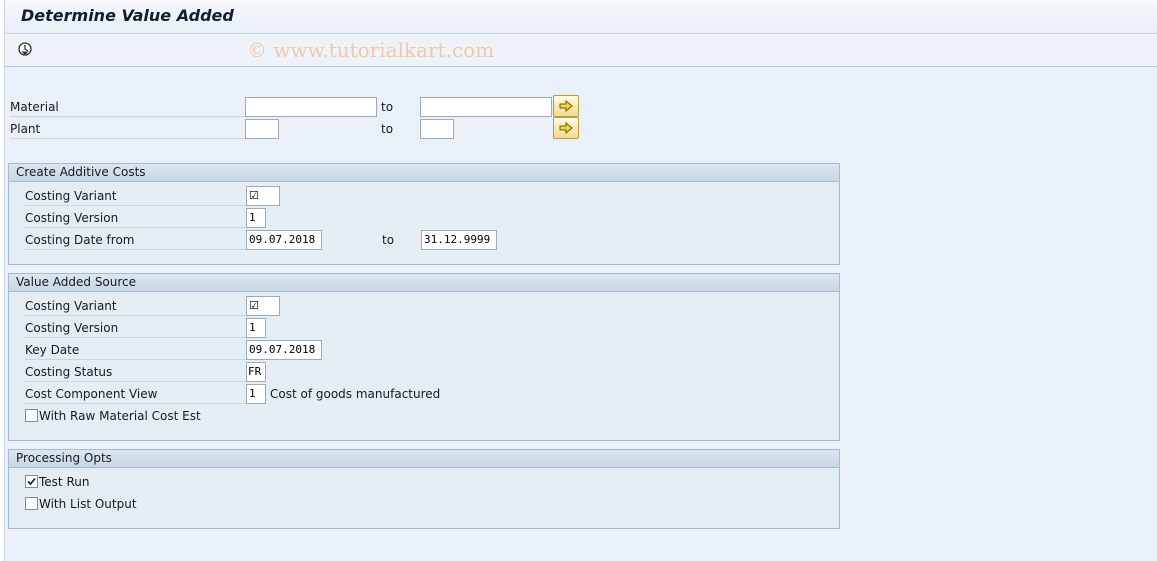  What do you see at coordinates (424, 283) in the screenshot?
I see `group-header: Value Added Source` at bounding box center [424, 283].